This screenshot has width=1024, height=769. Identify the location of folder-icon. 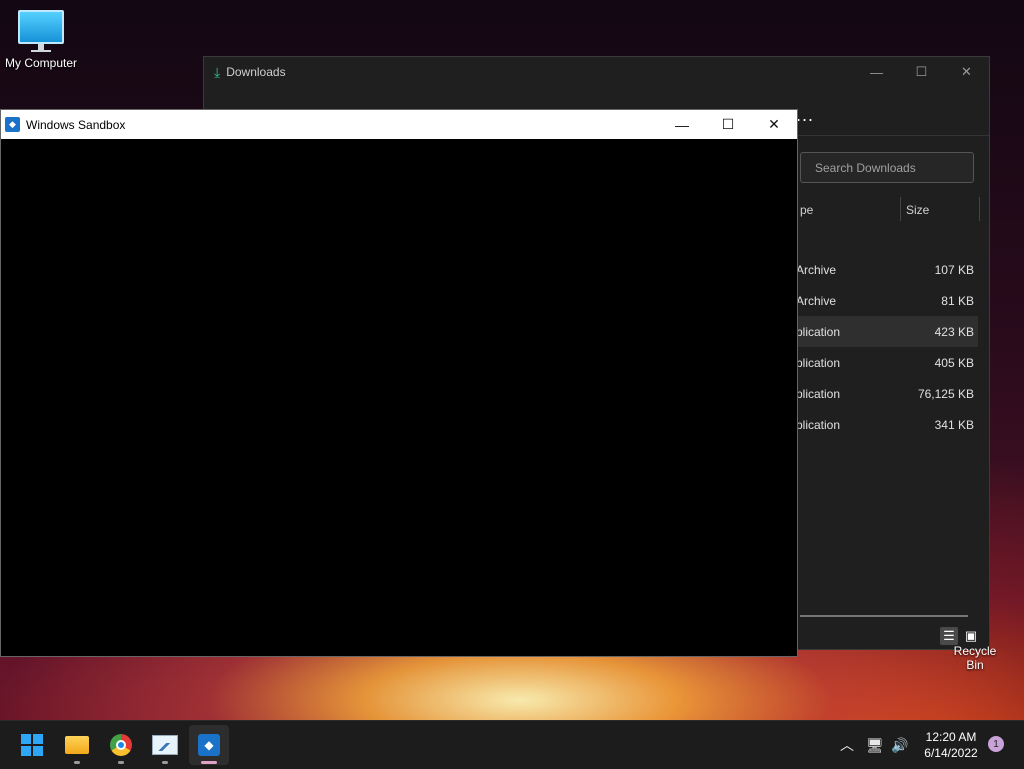
(77, 745).